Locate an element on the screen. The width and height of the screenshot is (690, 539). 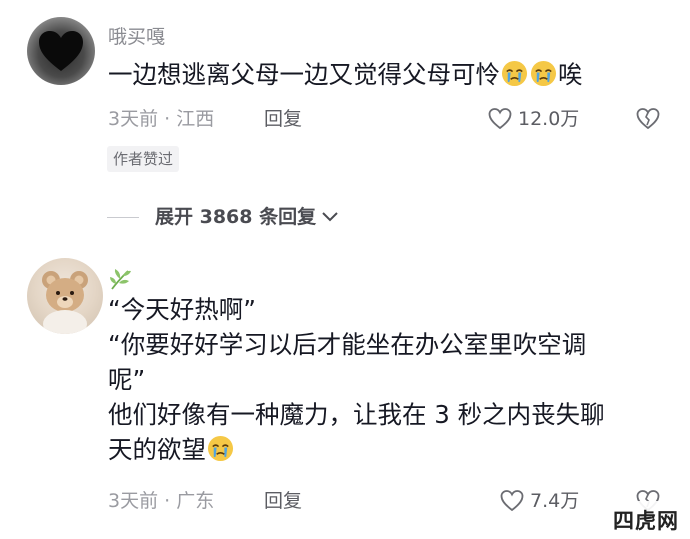
bottom-fade is located at coordinates (345, 524).